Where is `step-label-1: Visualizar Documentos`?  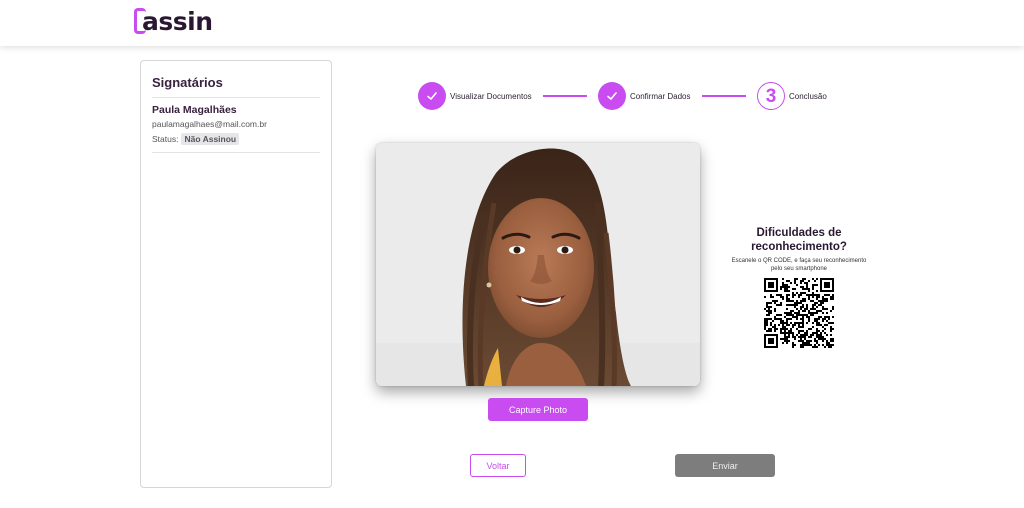
step-label-1: Visualizar Documentos is located at coordinates (491, 96).